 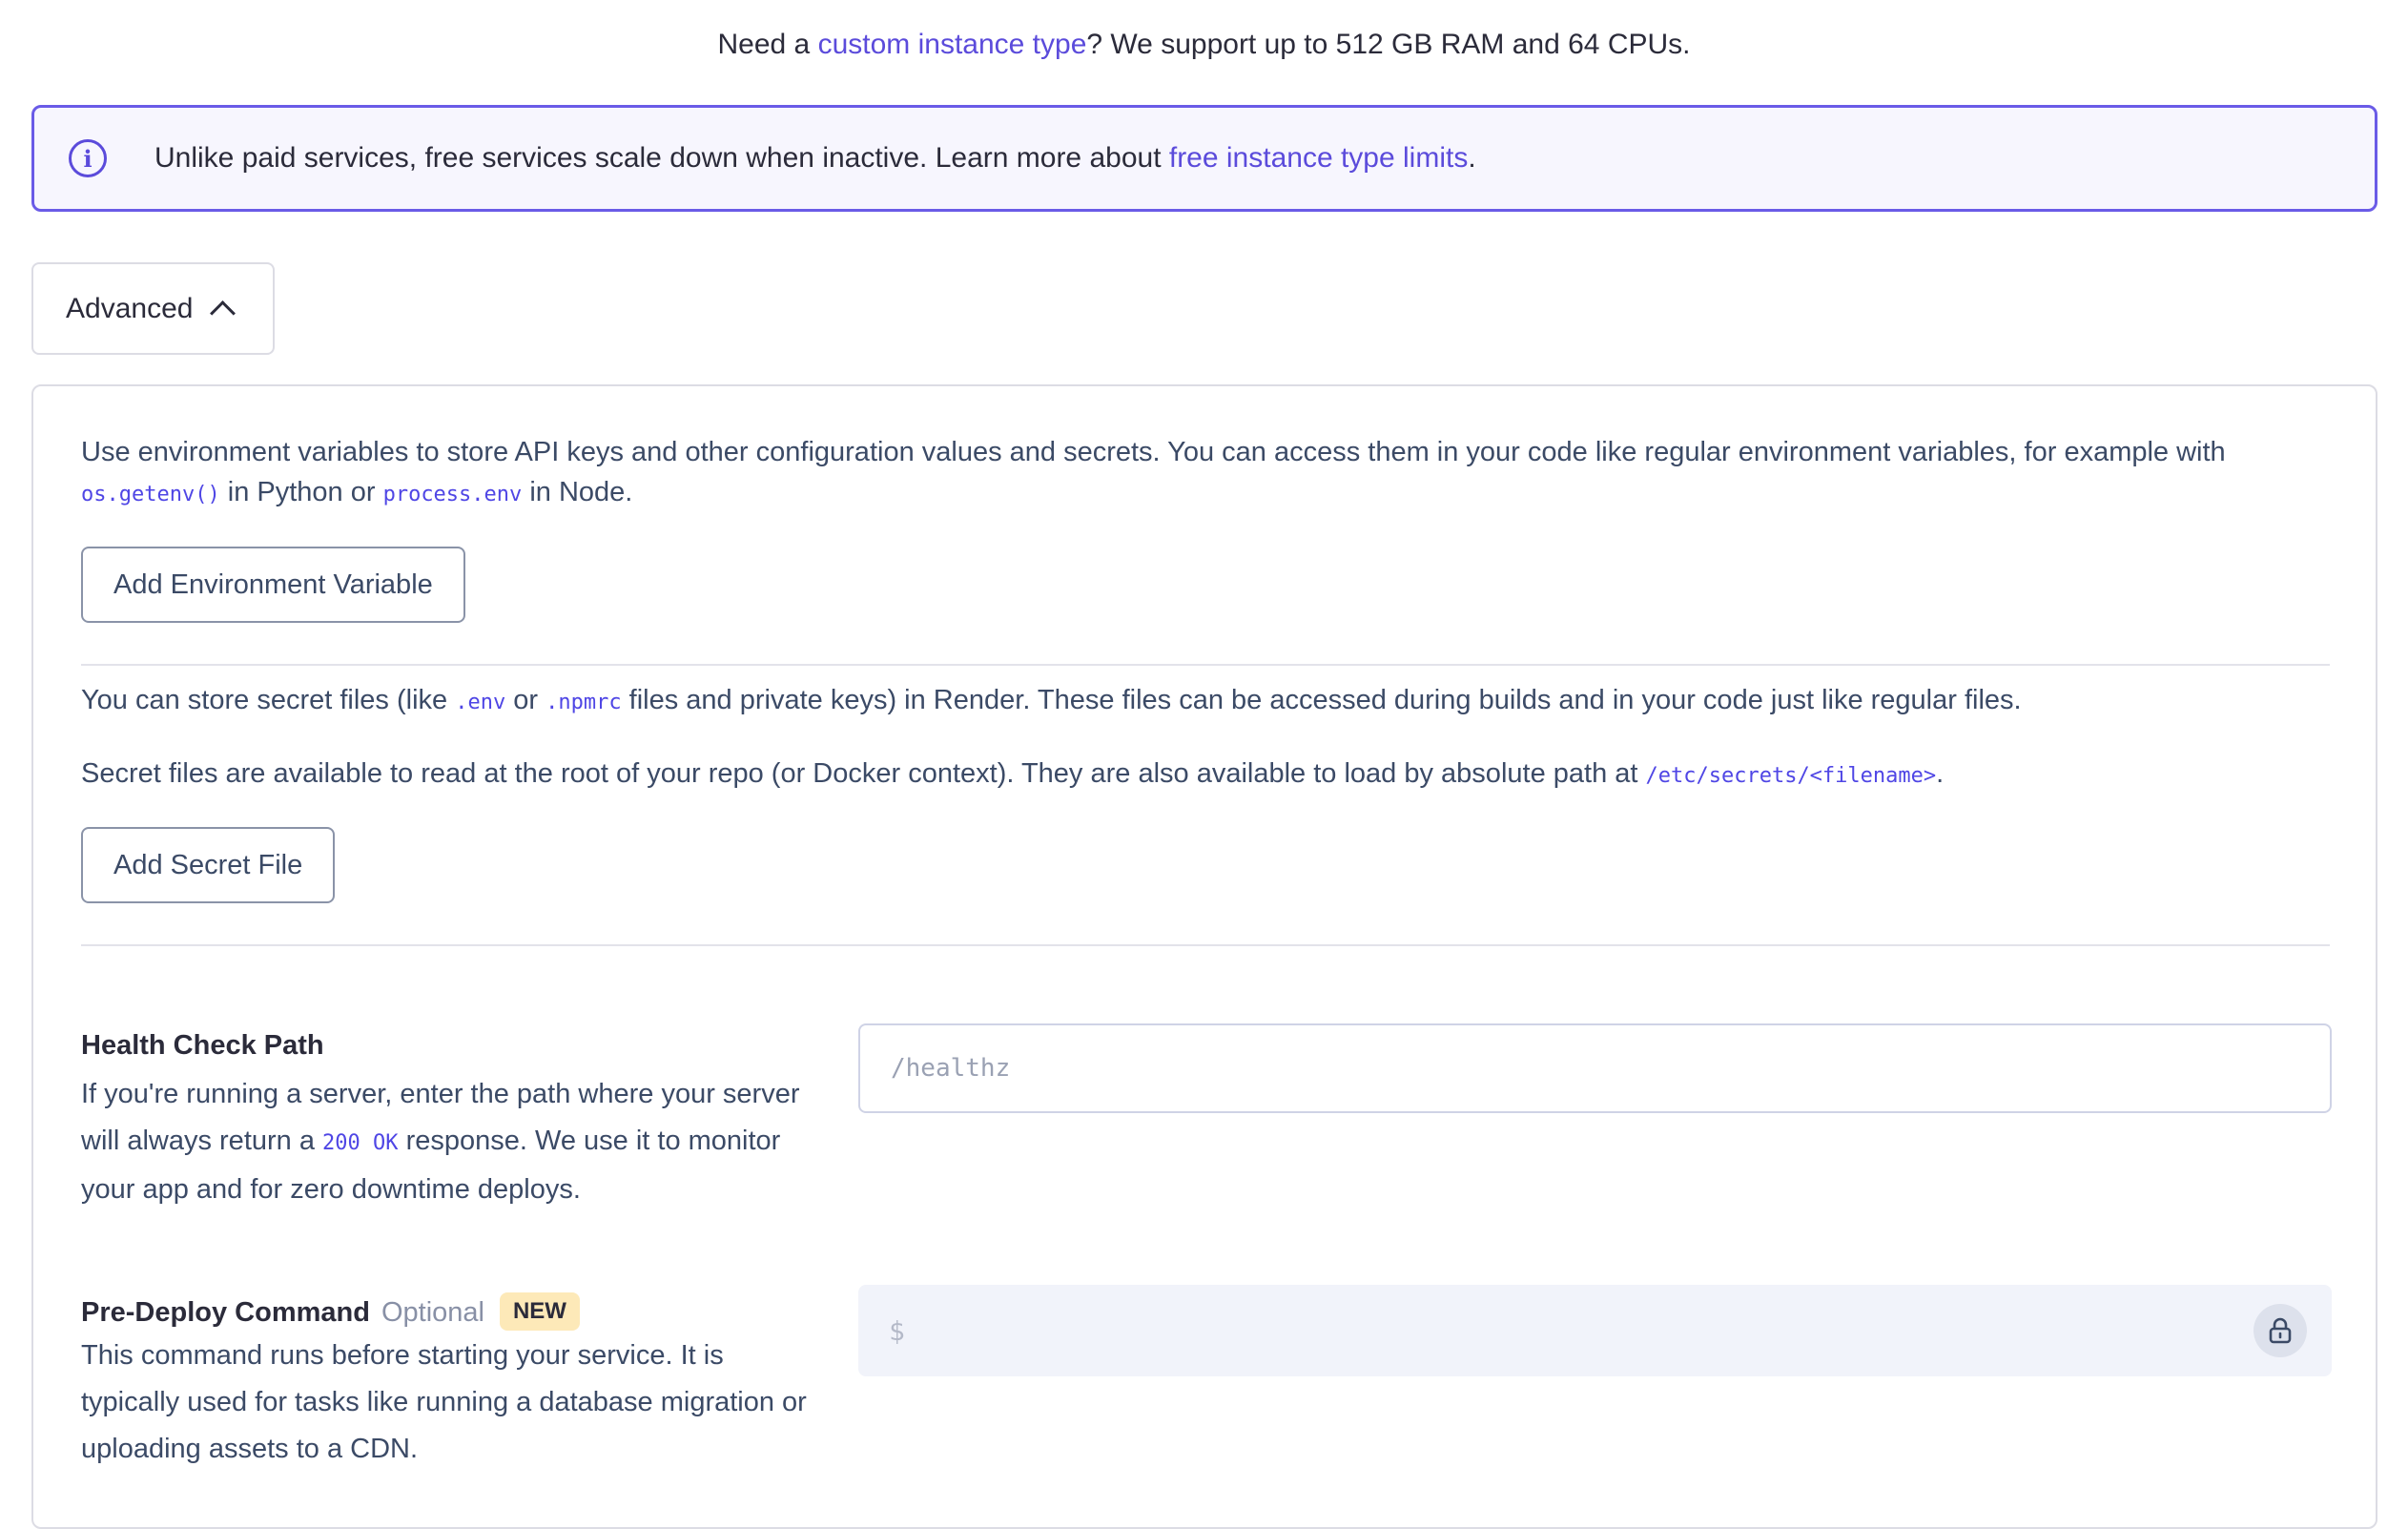 What do you see at coordinates (432, 1312) in the screenshot?
I see `optional-tag: Optional` at bounding box center [432, 1312].